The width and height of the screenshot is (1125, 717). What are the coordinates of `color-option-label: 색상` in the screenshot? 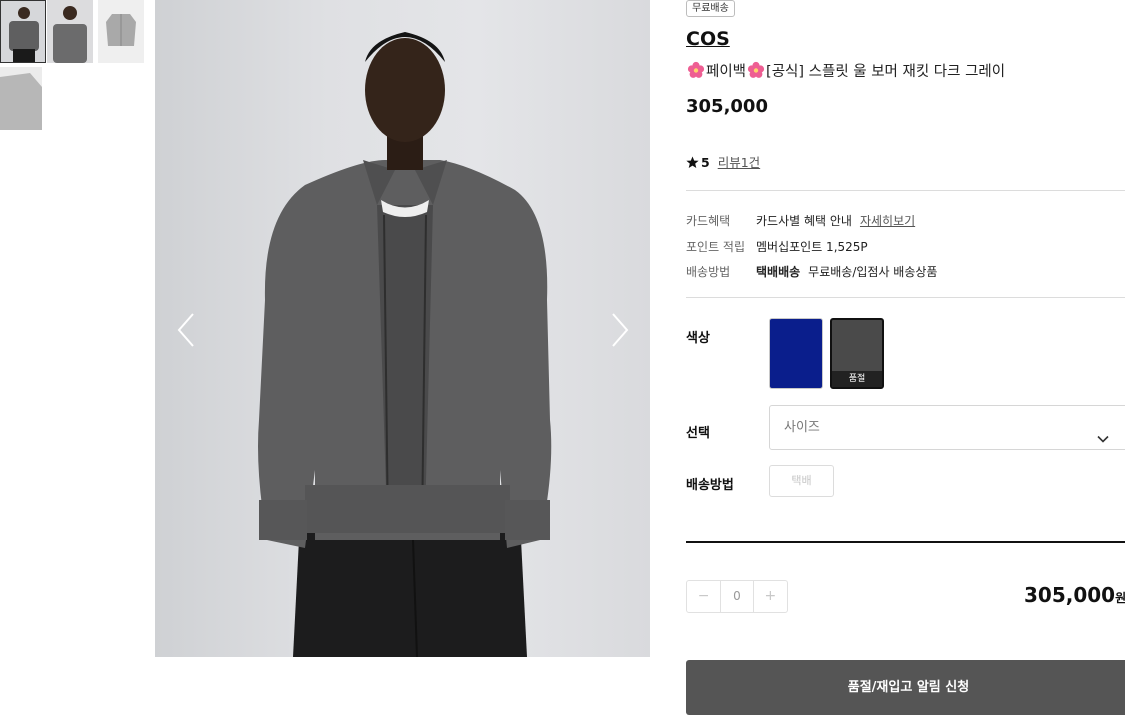 It's located at (698, 338).